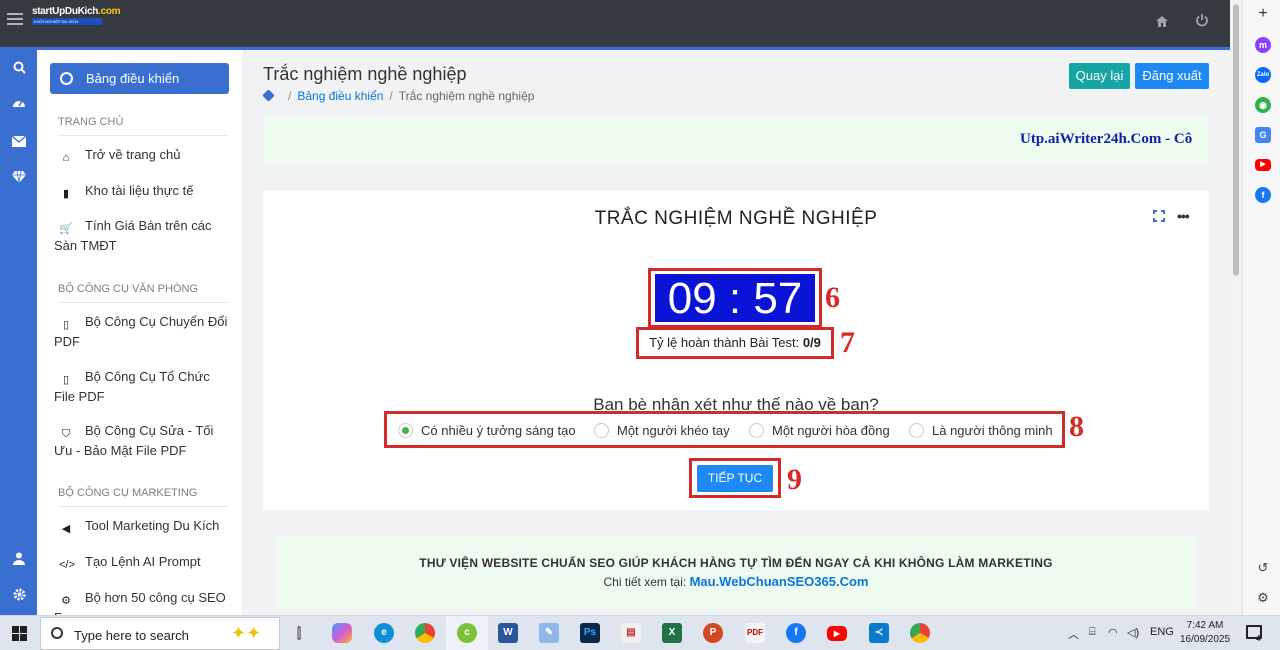  I want to click on photoshop-icon: Ps, so click(590, 633).